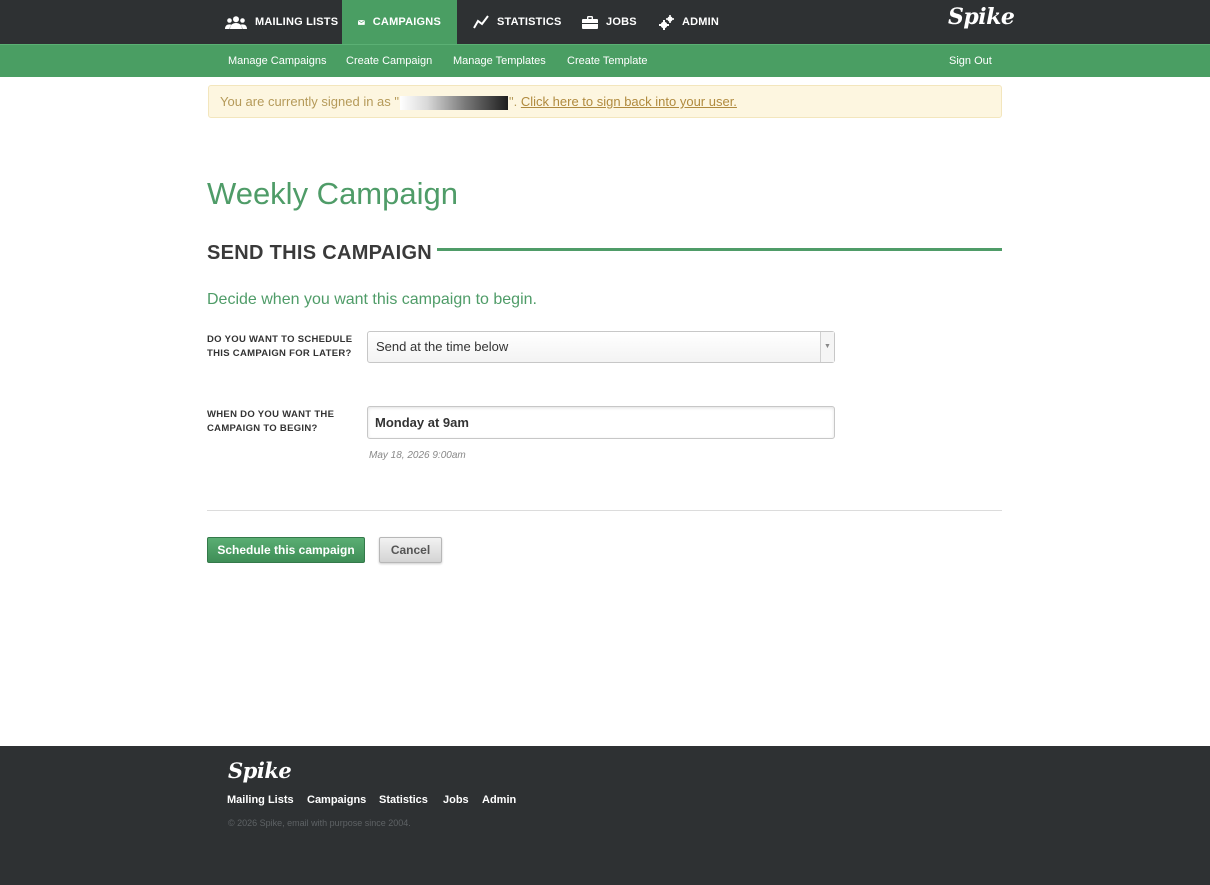 The height and width of the screenshot is (885, 1210). I want to click on nav-campaigns: CAMPAIGNS, so click(399, 22).